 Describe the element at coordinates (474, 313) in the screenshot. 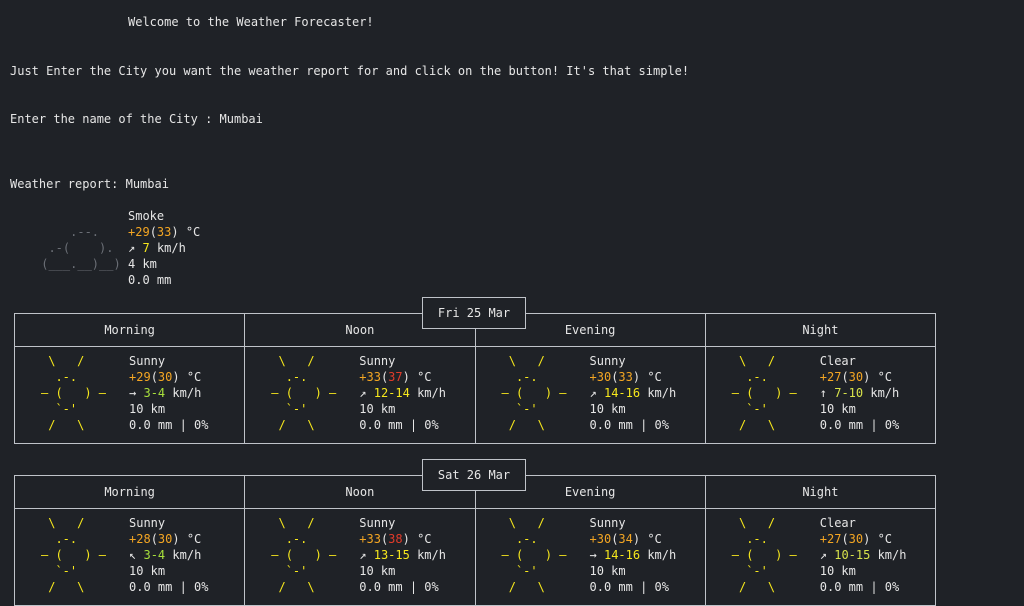

I see `date-label: Fri 25 Mar` at that location.